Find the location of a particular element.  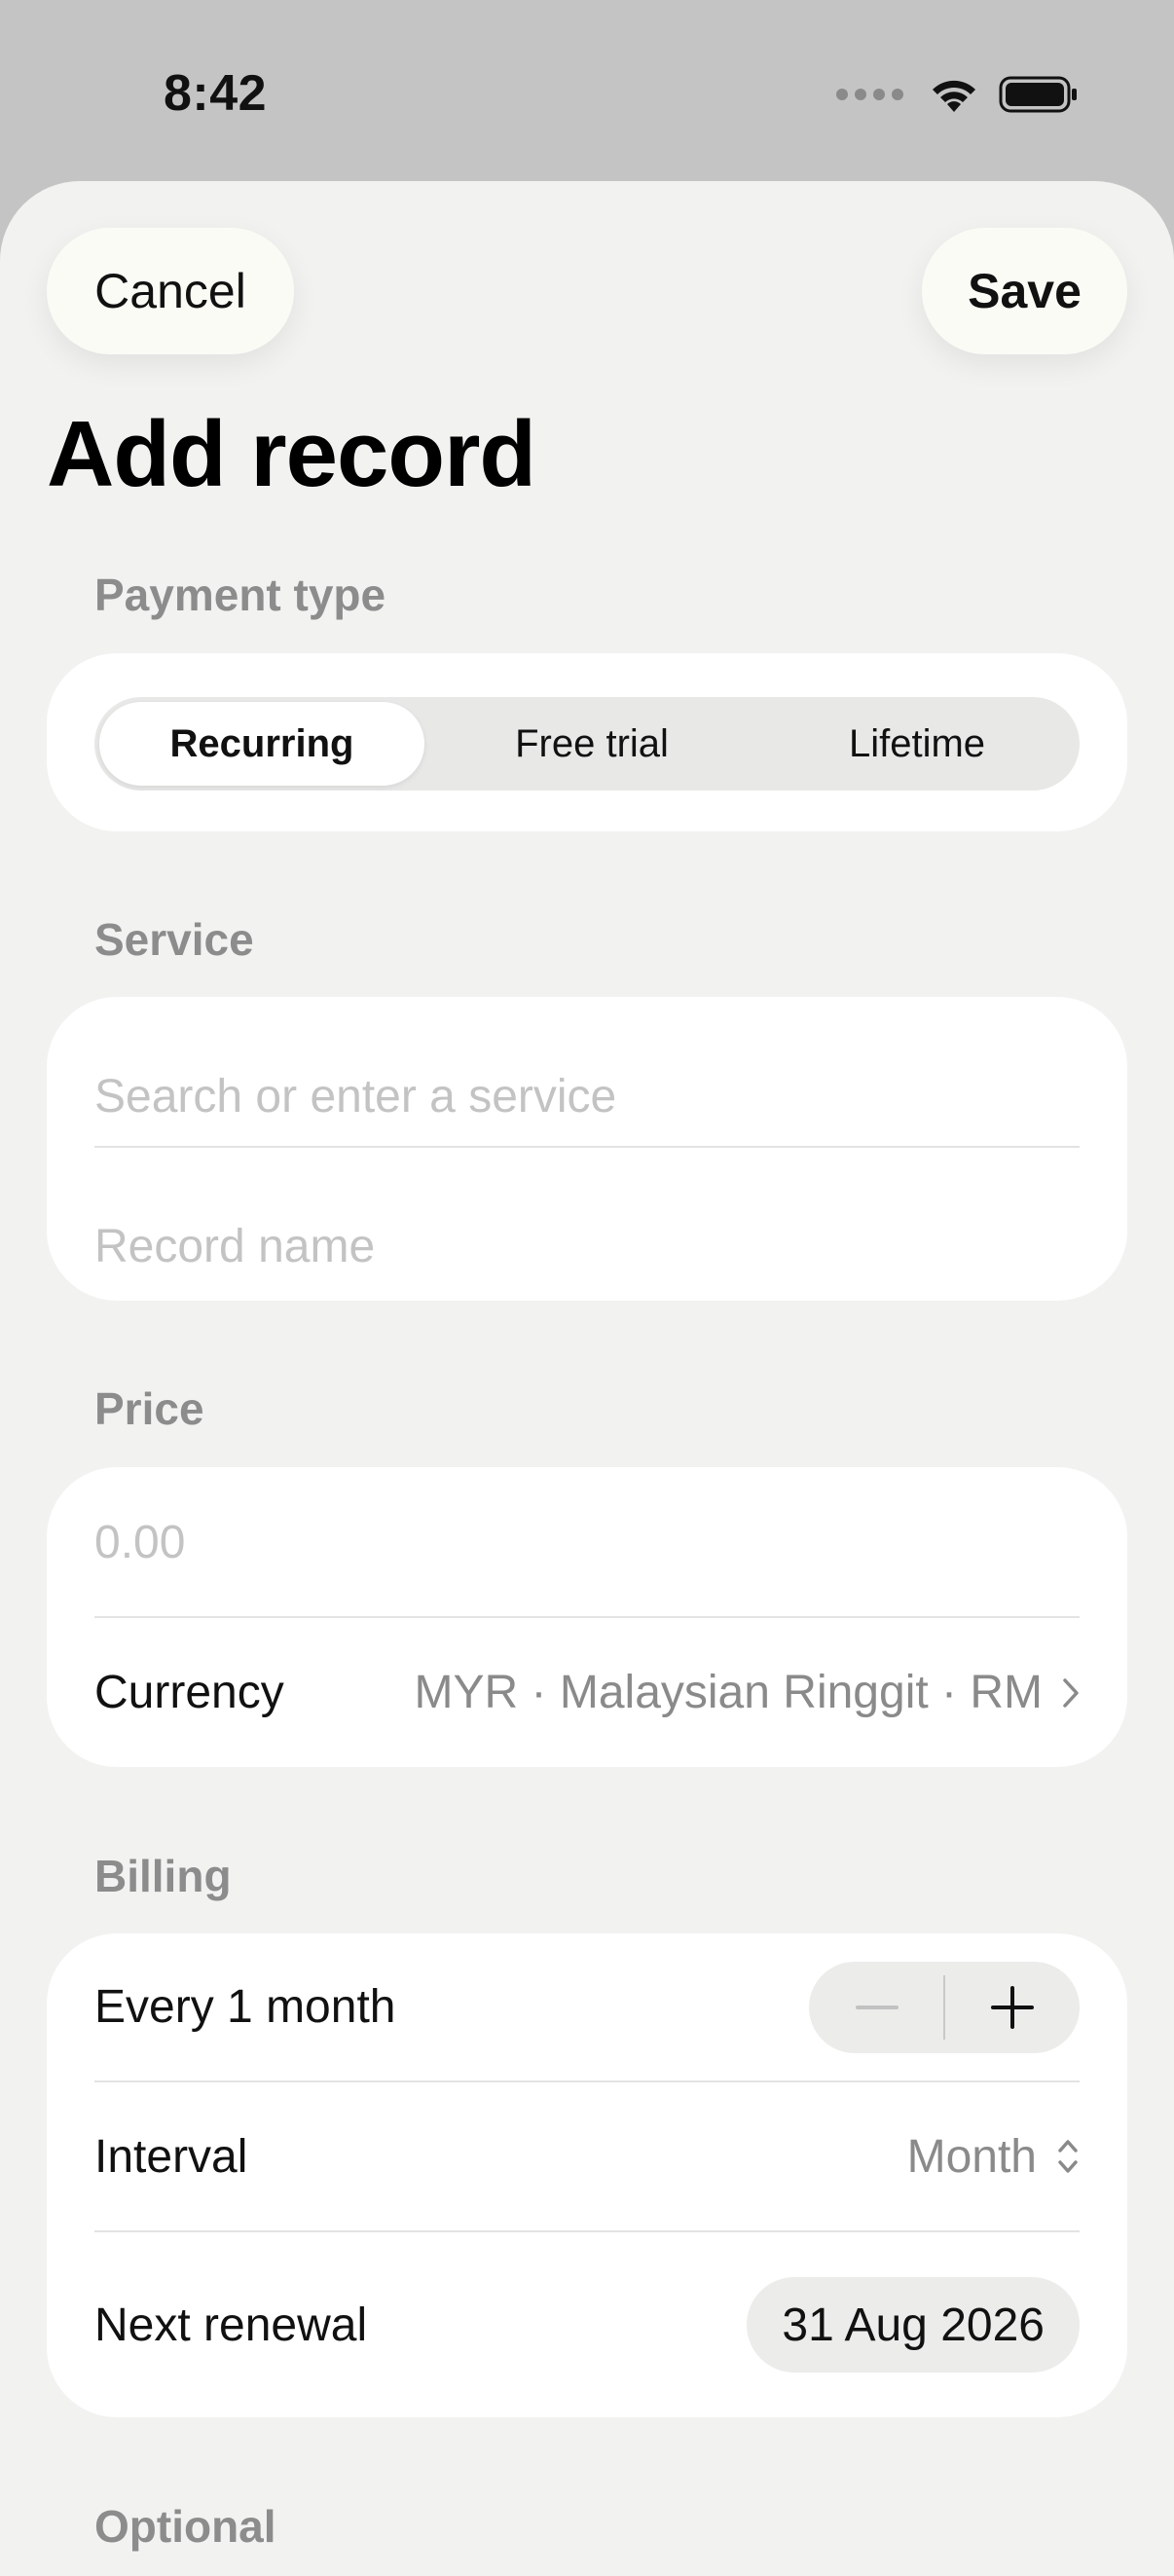

next-renewal-date-button: 31 Aug 2026 is located at coordinates (913, 2325).